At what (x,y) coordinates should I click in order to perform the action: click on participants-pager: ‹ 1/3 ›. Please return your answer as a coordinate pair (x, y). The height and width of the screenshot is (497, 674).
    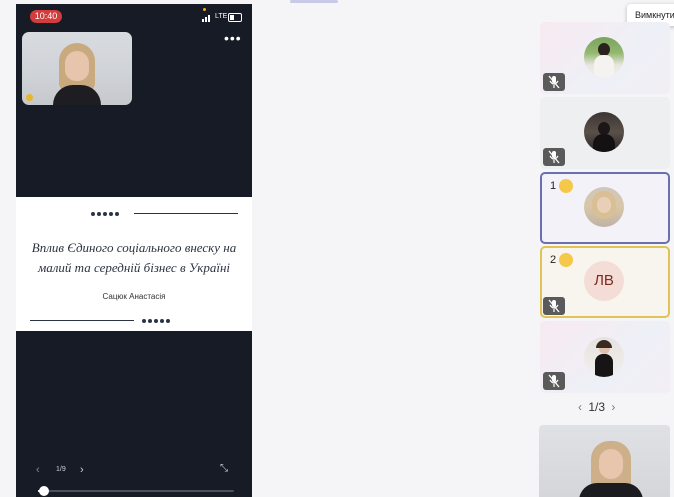
    Looking at the image, I should click on (606, 409).